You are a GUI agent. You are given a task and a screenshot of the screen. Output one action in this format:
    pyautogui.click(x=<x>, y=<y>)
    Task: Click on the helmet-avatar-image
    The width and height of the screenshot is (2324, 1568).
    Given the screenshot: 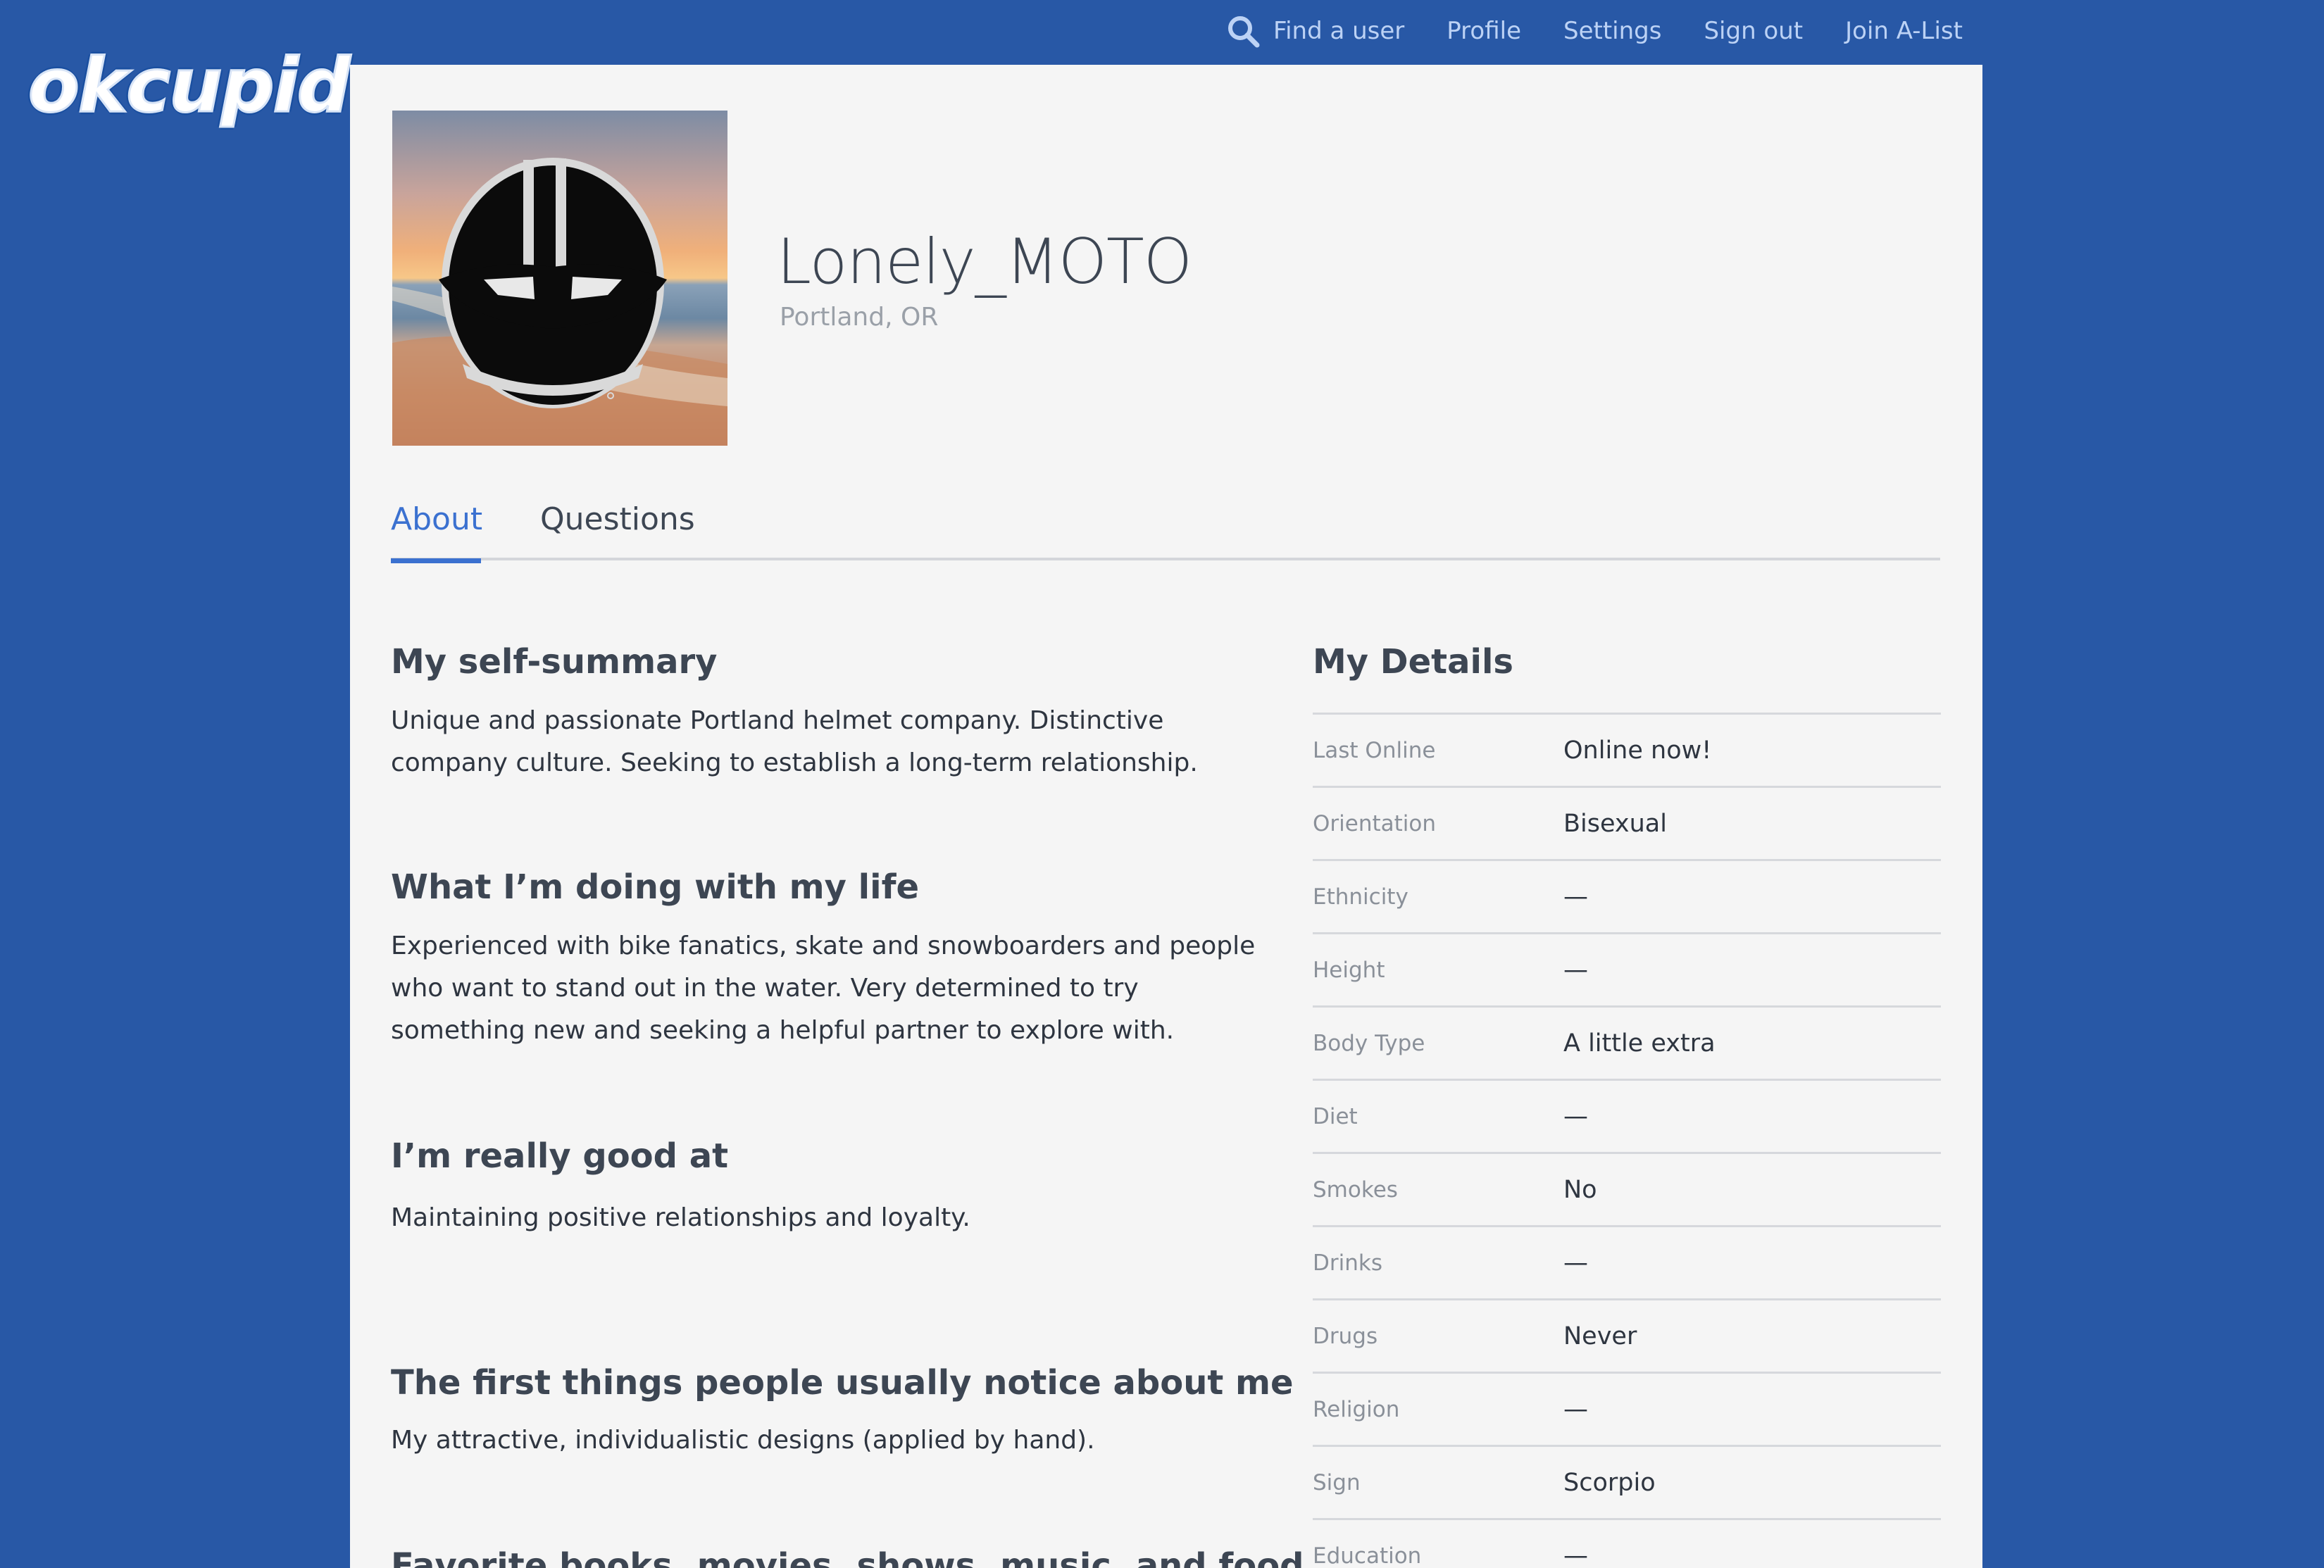 What is the action you would take?
    pyautogui.click(x=559, y=278)
    